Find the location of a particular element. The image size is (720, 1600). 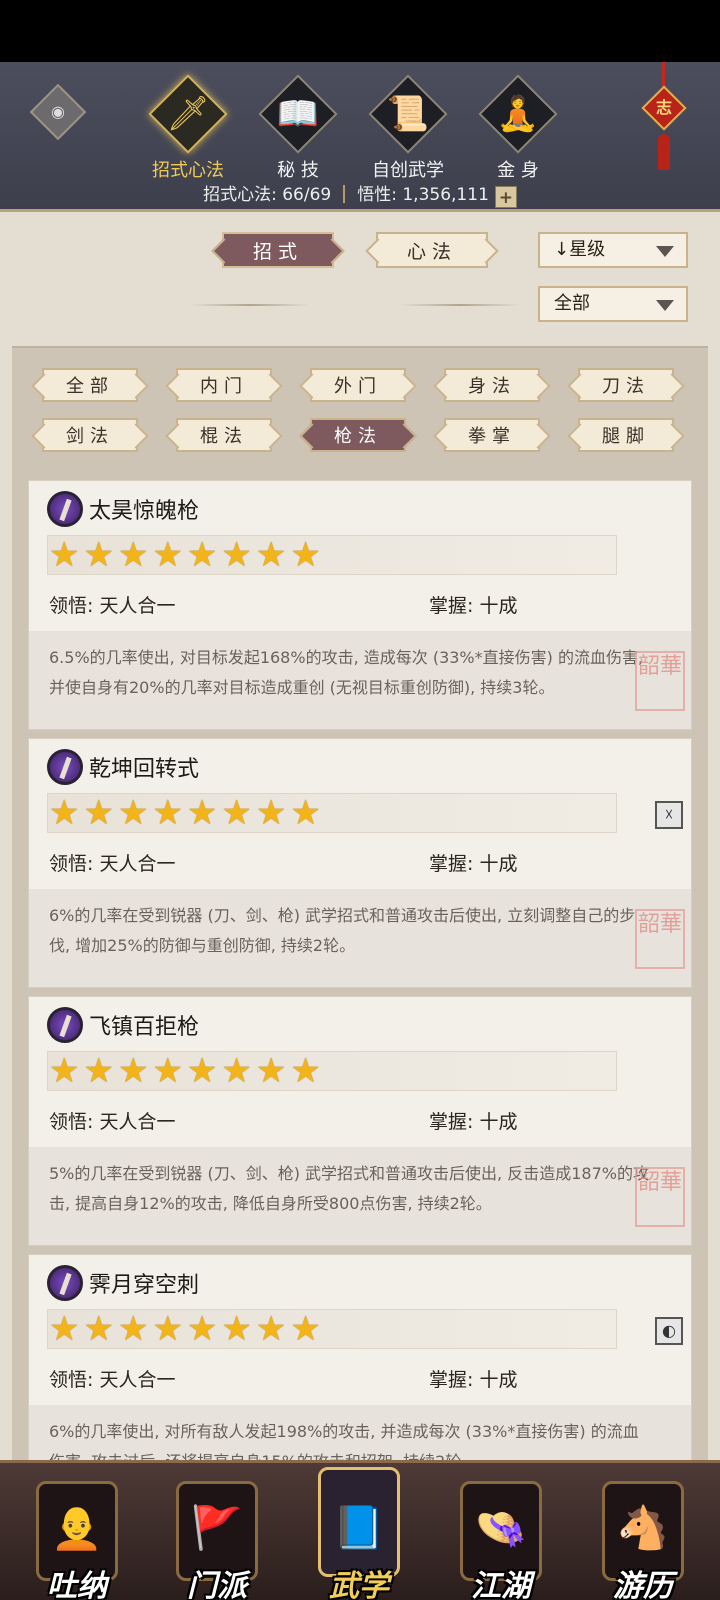

knot-char: 志 is located at coordinates (663, 107).